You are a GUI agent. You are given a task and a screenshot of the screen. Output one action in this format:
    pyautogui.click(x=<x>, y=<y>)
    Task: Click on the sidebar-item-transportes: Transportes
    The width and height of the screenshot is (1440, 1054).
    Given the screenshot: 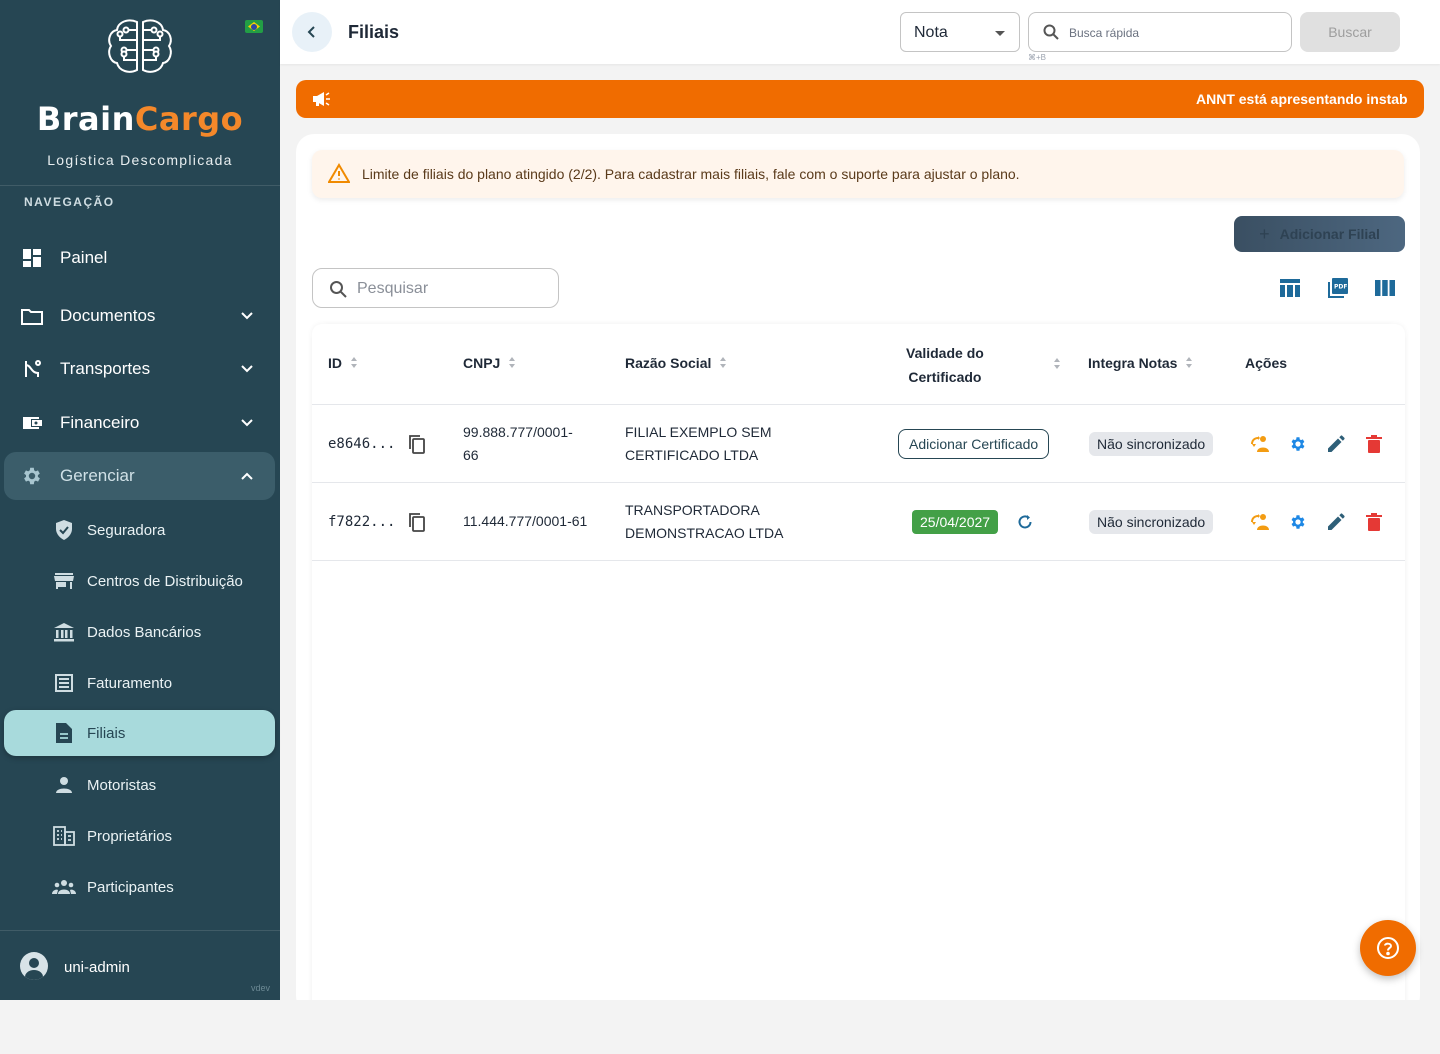 What is the action you would take?
    pyautogui.click(x=139, y=369)
    